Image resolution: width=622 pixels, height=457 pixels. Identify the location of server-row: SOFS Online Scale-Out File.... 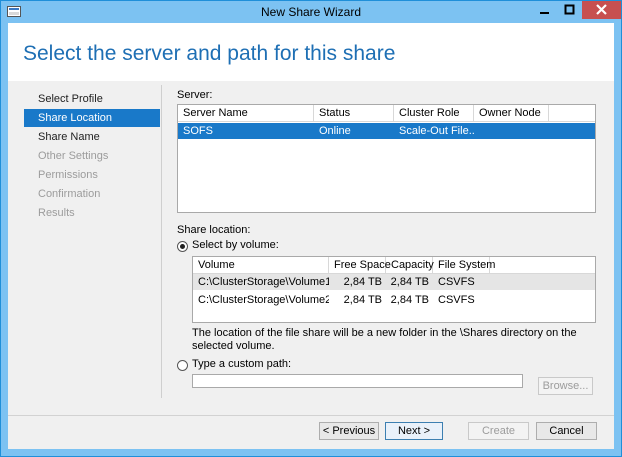
(386, 131).